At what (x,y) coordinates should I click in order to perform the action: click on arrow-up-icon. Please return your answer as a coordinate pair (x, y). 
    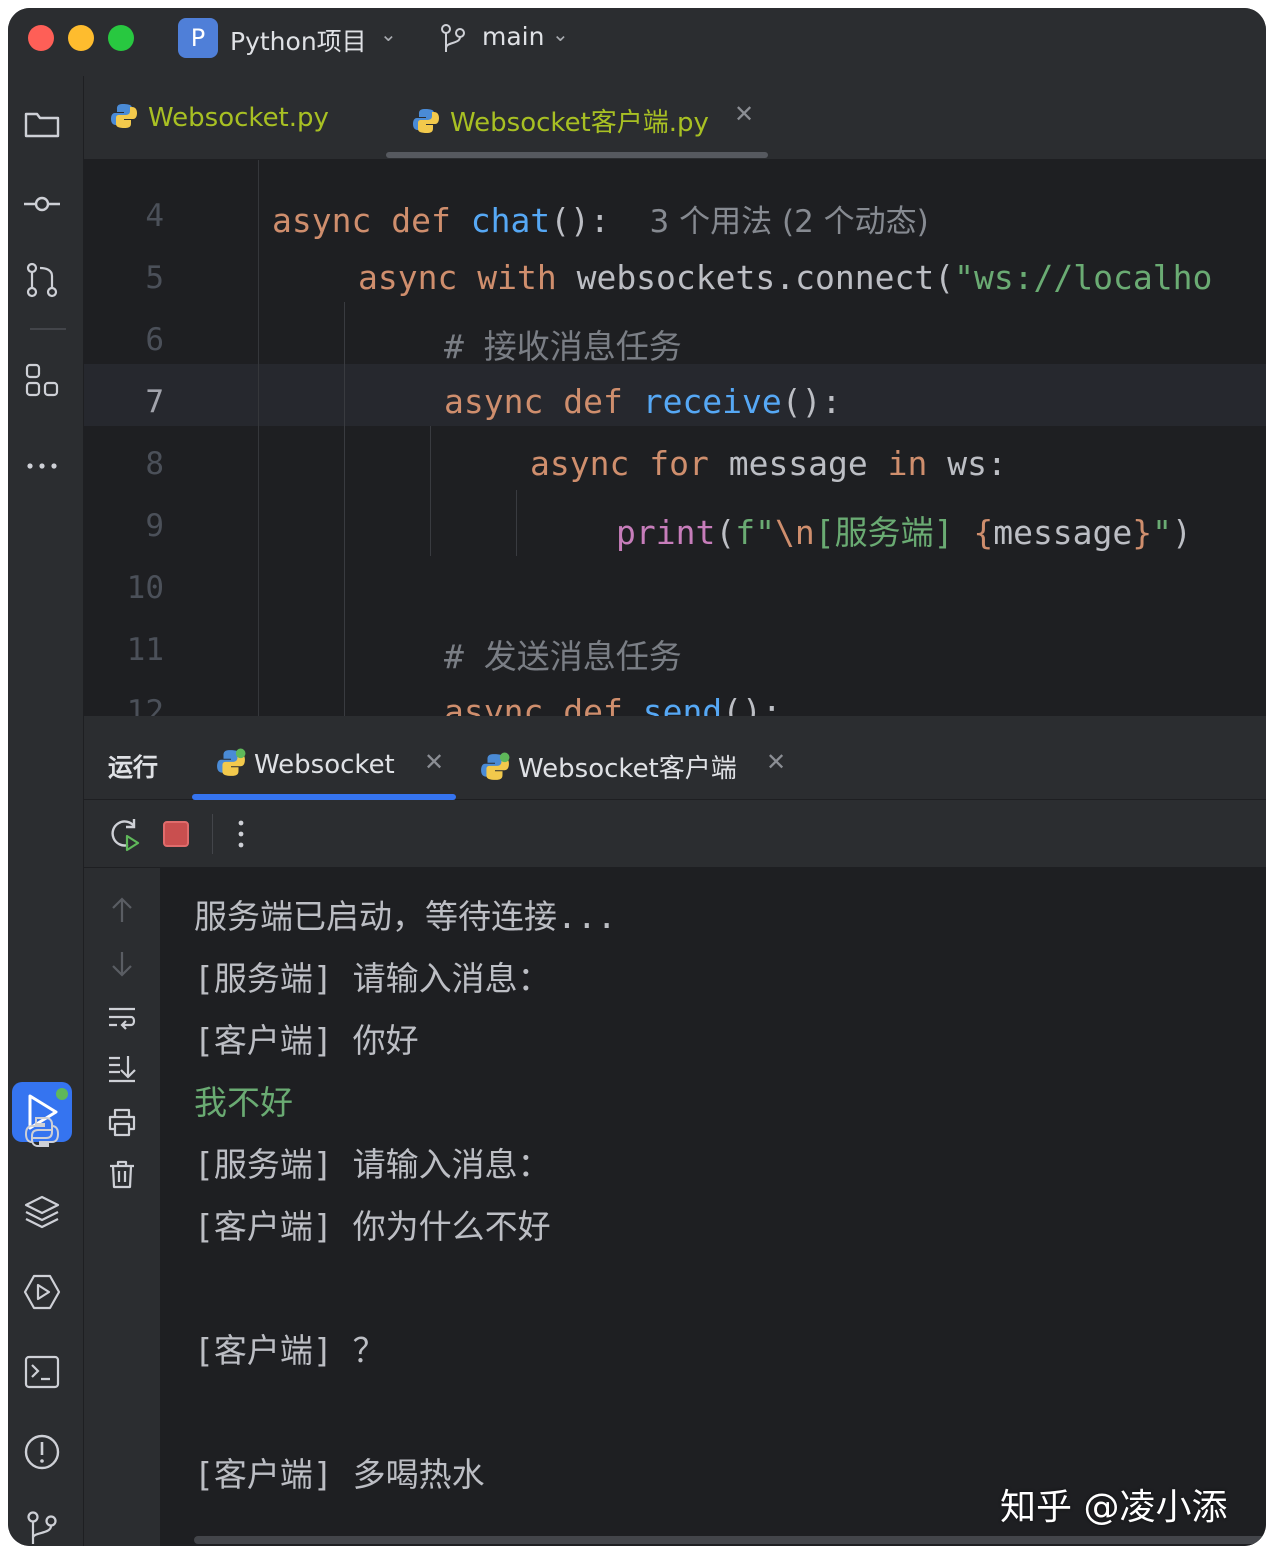
    Looking at the image, I should click on (122, 910).